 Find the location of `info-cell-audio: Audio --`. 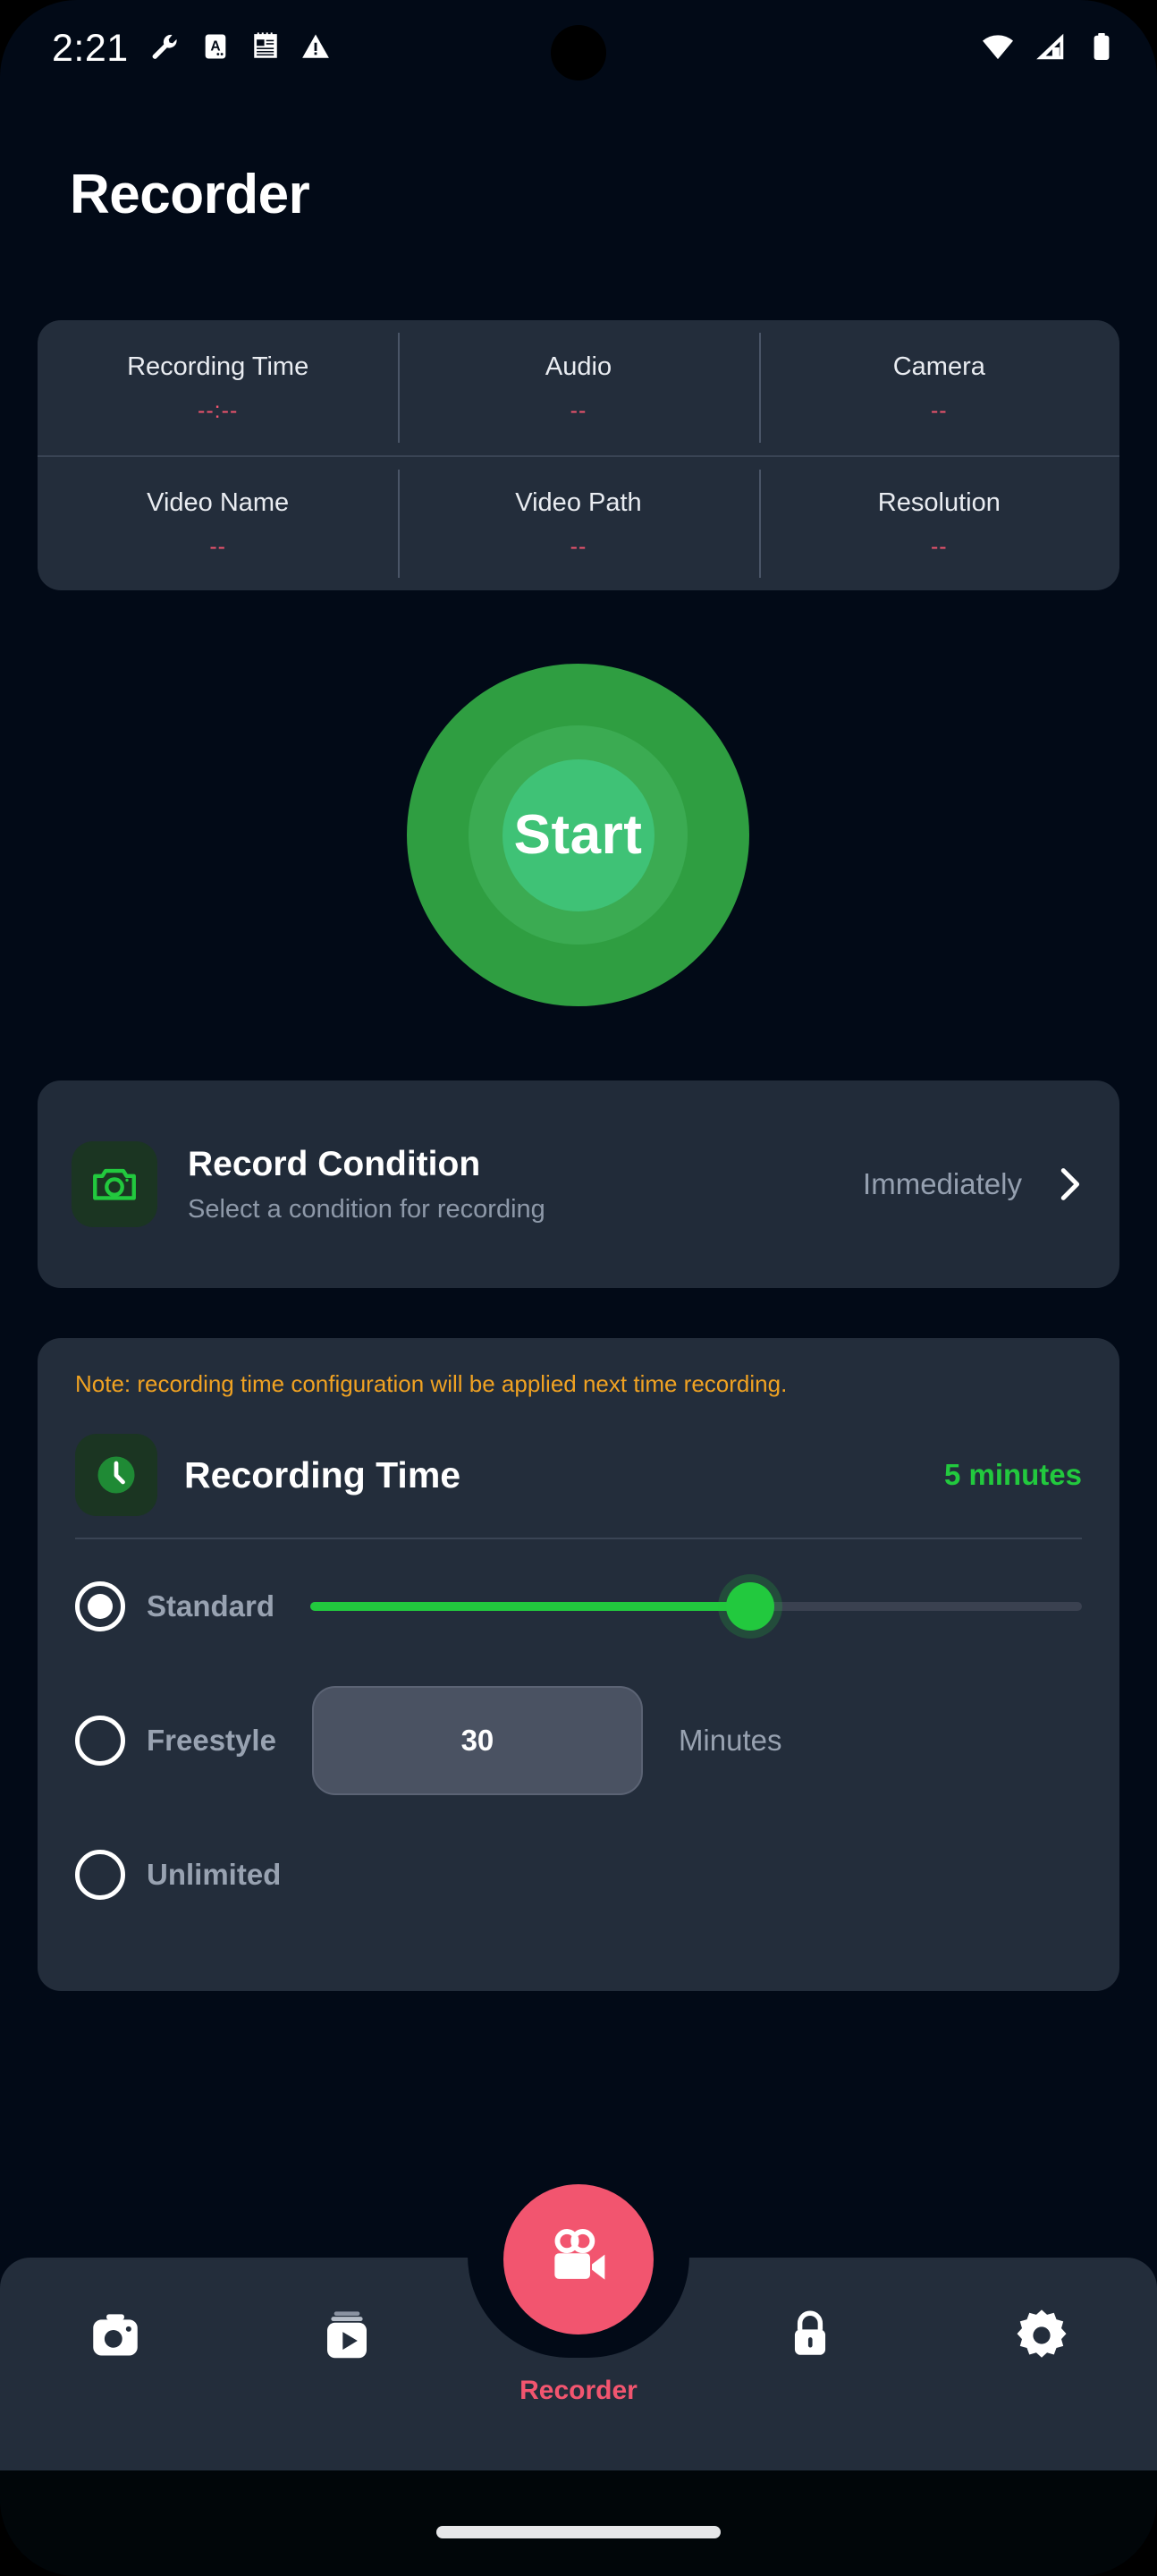

info-cell-audio: Audio -- is located at coordinates (578, 387).